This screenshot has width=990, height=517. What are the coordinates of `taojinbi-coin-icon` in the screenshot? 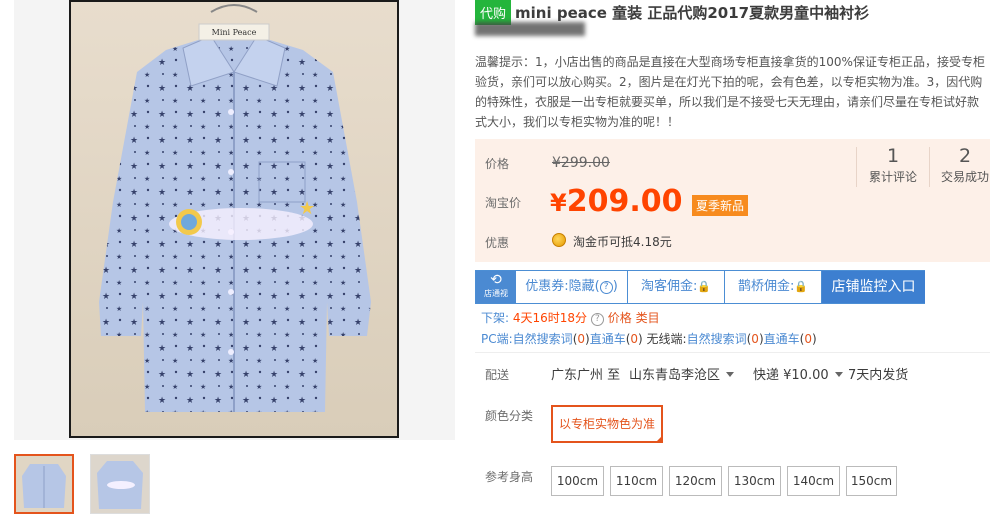 It's located at (559, 240).